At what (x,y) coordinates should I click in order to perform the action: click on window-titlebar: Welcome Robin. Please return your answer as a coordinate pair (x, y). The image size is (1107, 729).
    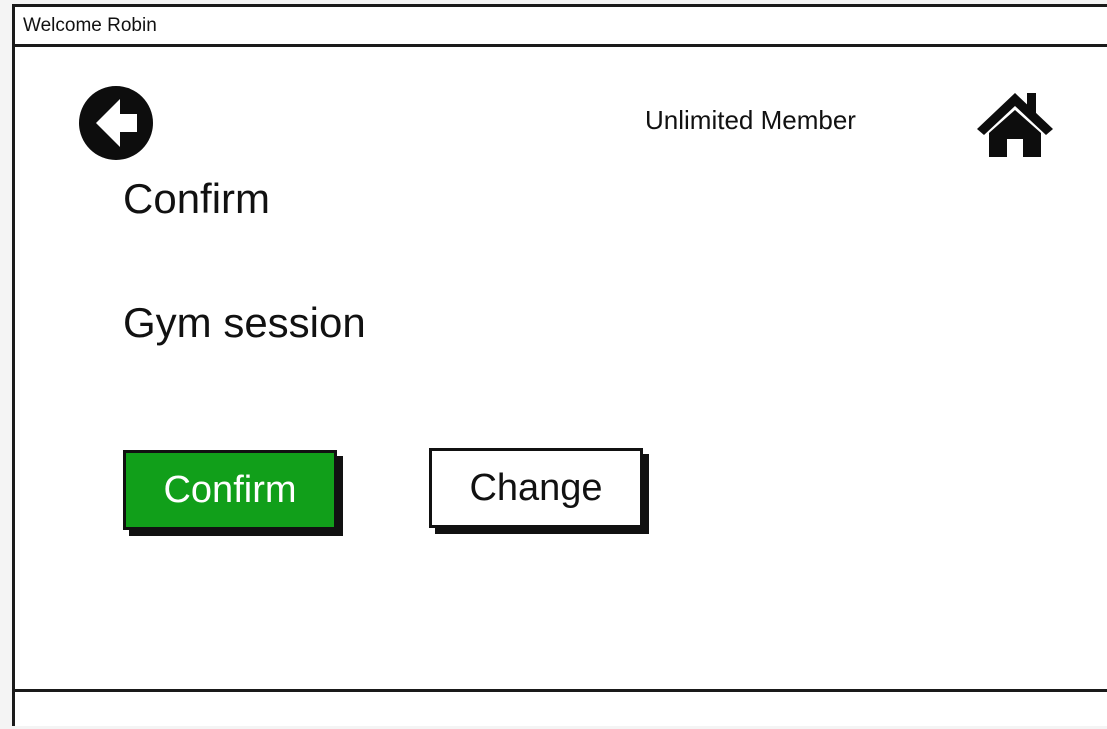
    Looking at the image, I should click on (561, 27).